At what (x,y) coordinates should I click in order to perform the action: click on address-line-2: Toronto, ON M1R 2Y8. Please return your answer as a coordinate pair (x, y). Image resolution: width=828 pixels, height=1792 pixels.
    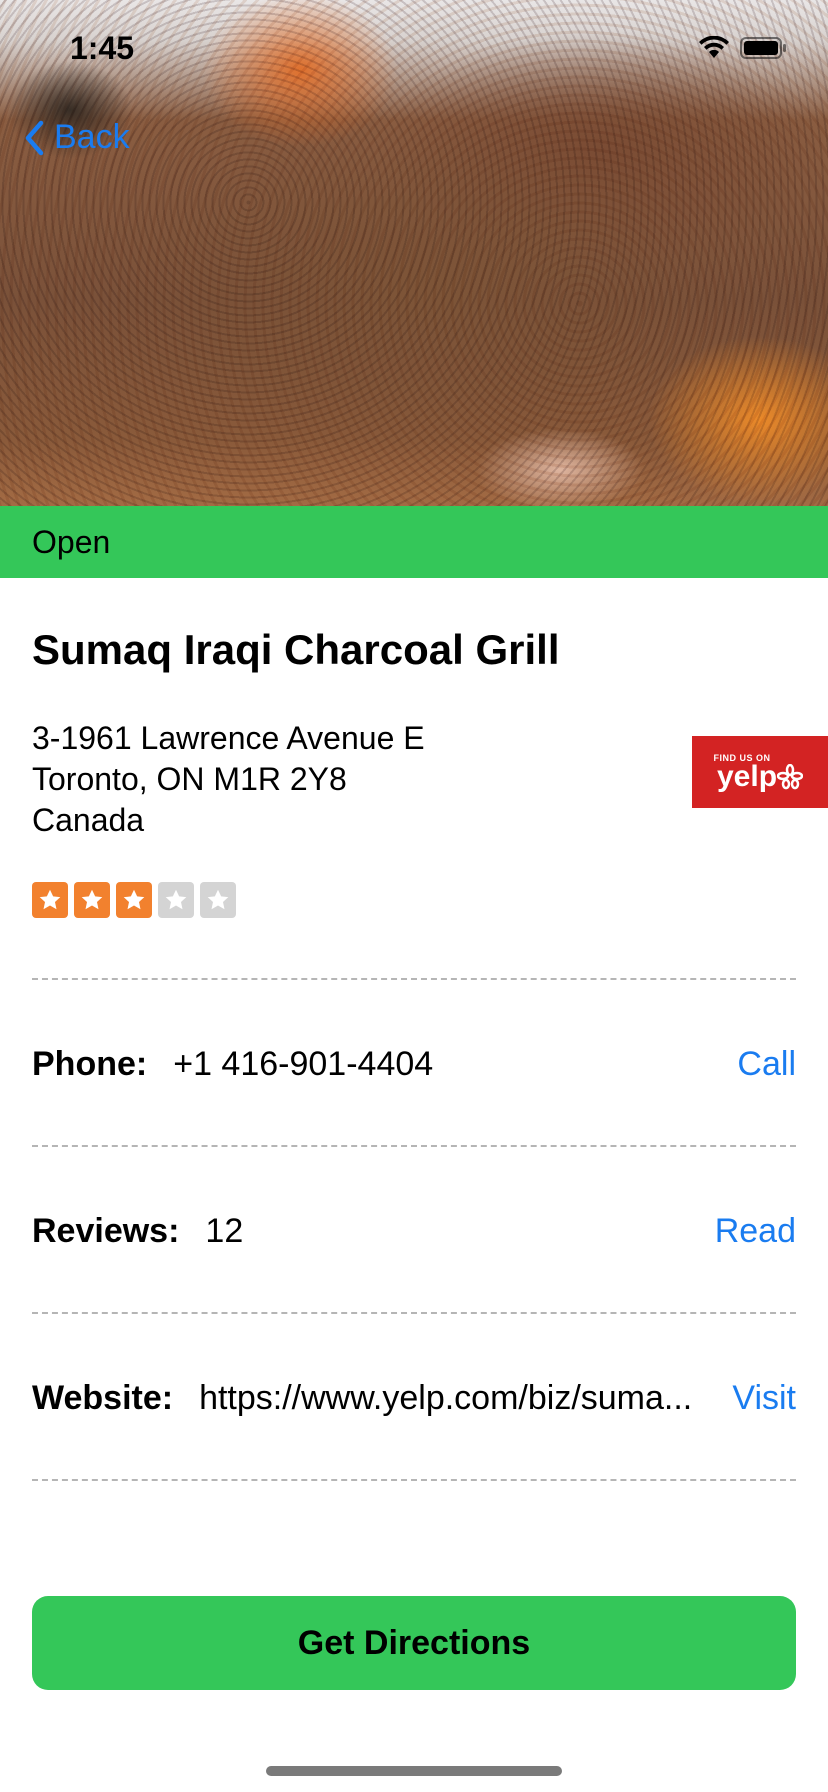
    Looking at the image, I should click on (189, 779).